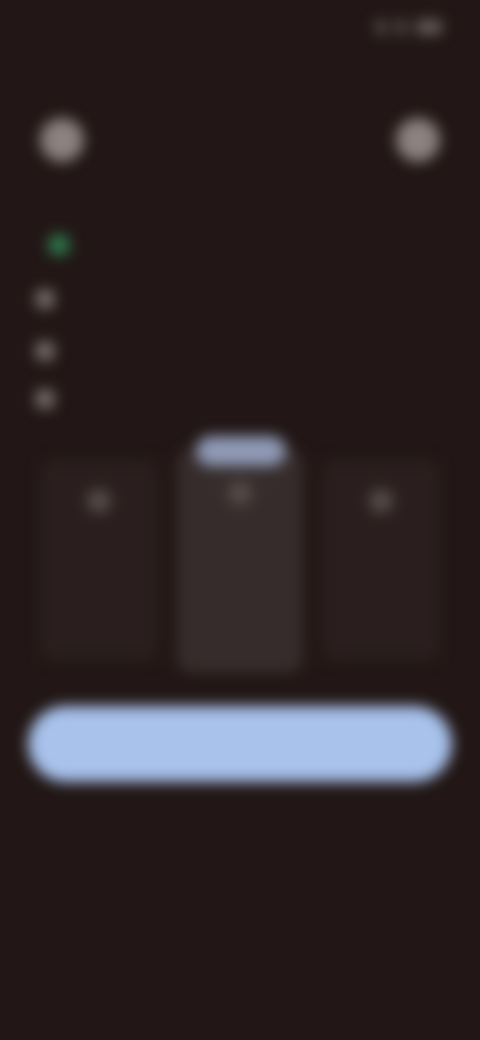  Describe the element at coordinates (429, 27) in the screenshot. I see `battery-icon` at that location.